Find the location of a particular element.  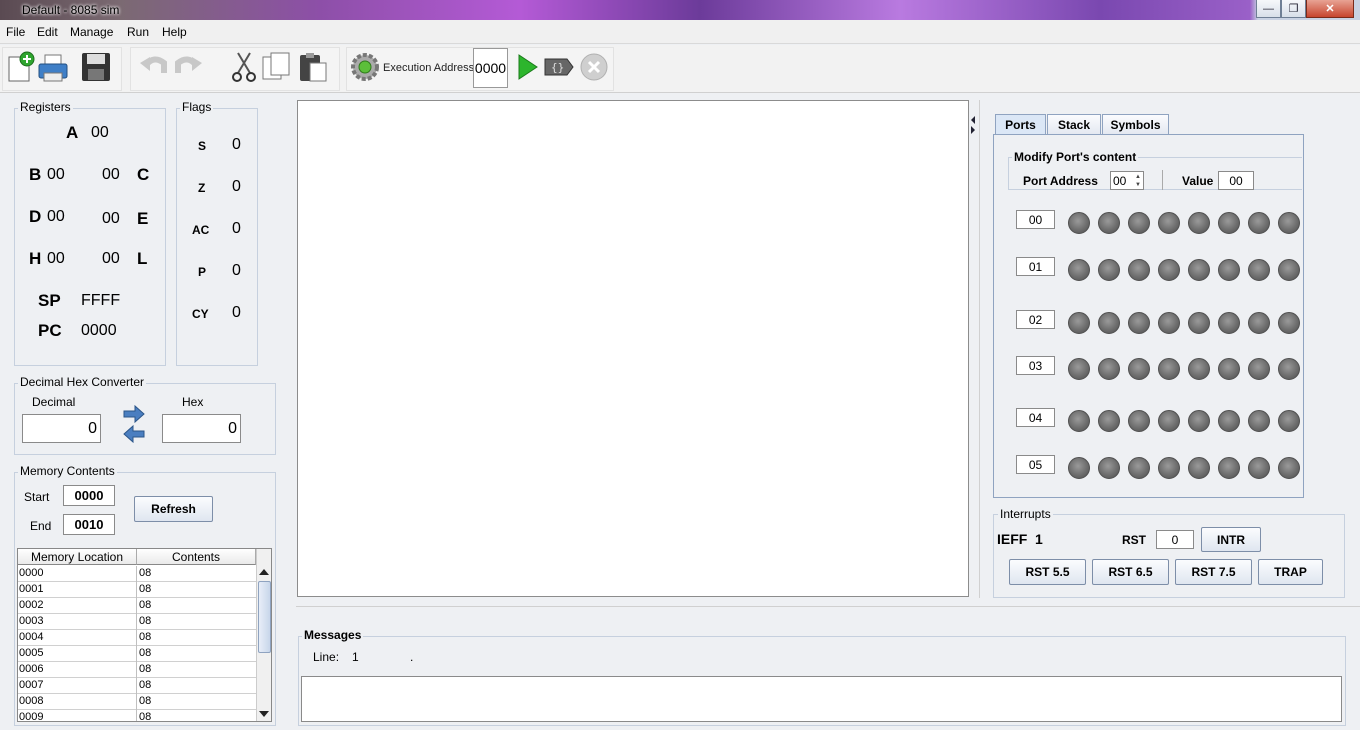

scroll-thumb is located at coordinates (264, 617).